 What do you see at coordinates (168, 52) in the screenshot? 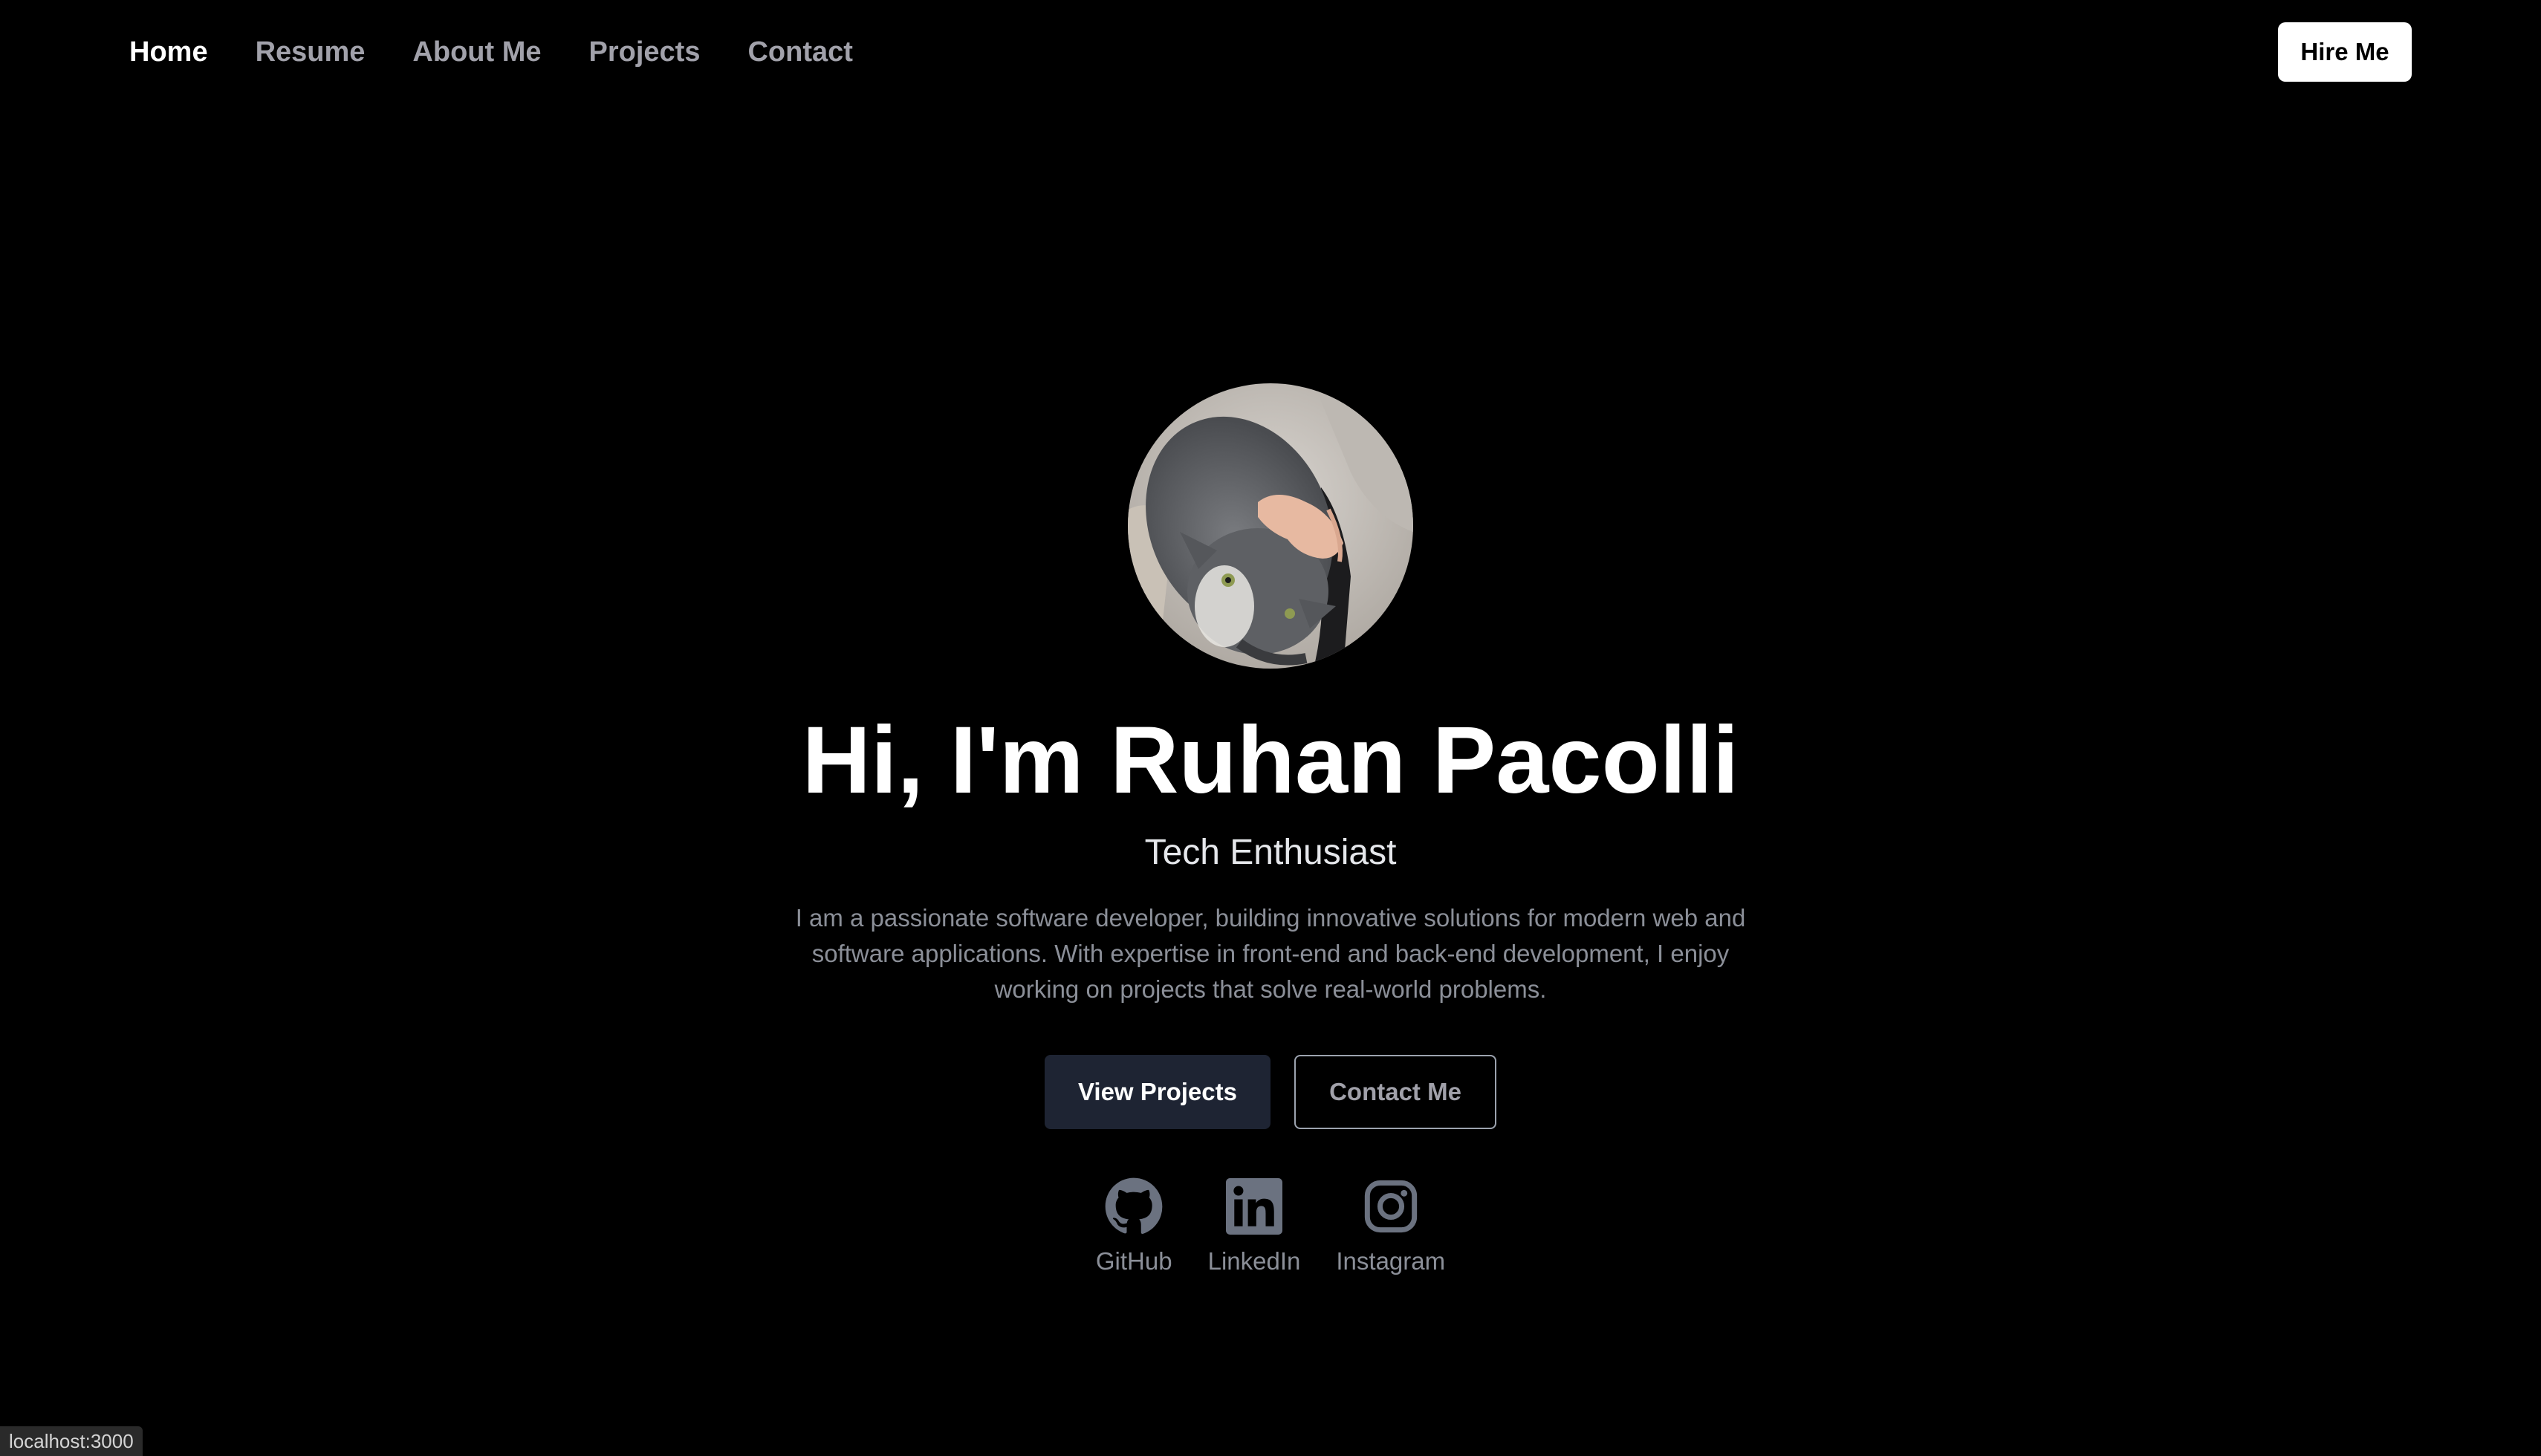
I see `nav-link-home: Home` at bounding box center [168, 52].